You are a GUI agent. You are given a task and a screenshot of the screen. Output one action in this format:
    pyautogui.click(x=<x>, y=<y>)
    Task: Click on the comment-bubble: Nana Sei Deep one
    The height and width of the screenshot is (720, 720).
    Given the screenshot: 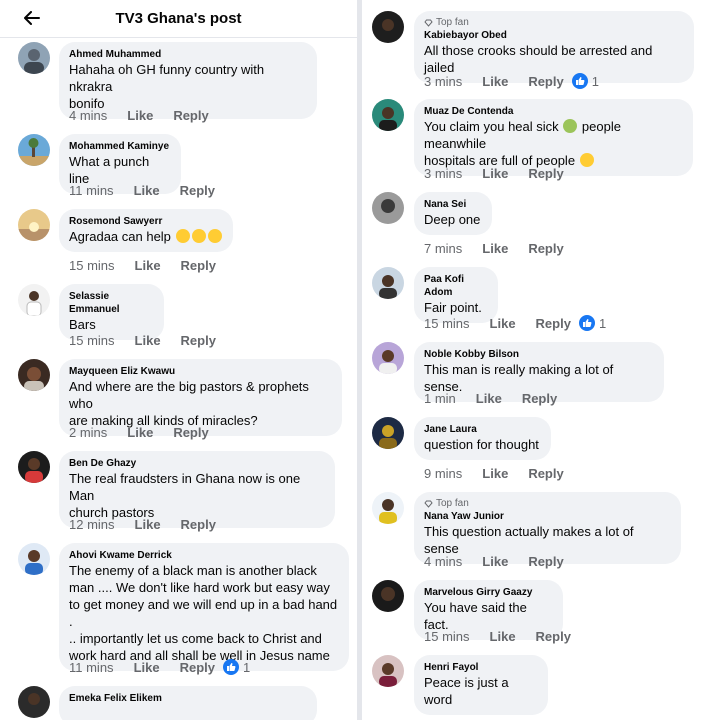 What is the action you would take?
    pyautogui.click(x=453, y=213)
    